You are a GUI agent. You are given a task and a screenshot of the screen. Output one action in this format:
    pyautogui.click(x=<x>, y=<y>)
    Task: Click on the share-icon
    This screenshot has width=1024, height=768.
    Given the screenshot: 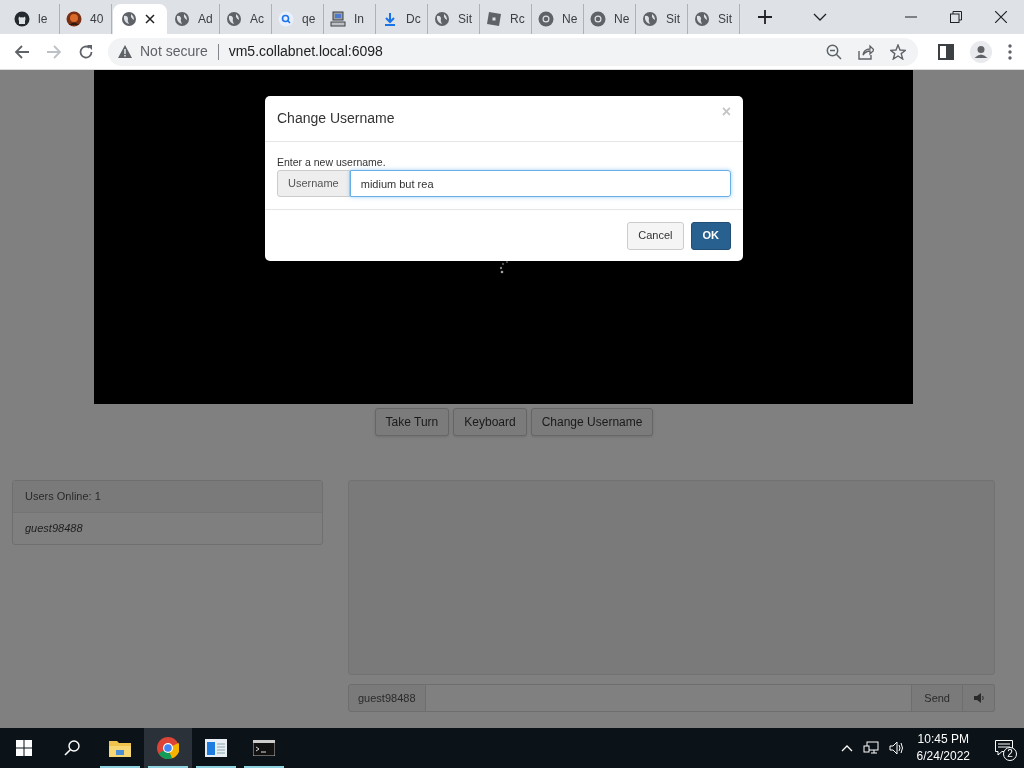 What is the action you would take?
    pyautogui.click(x=866, y=51)
    